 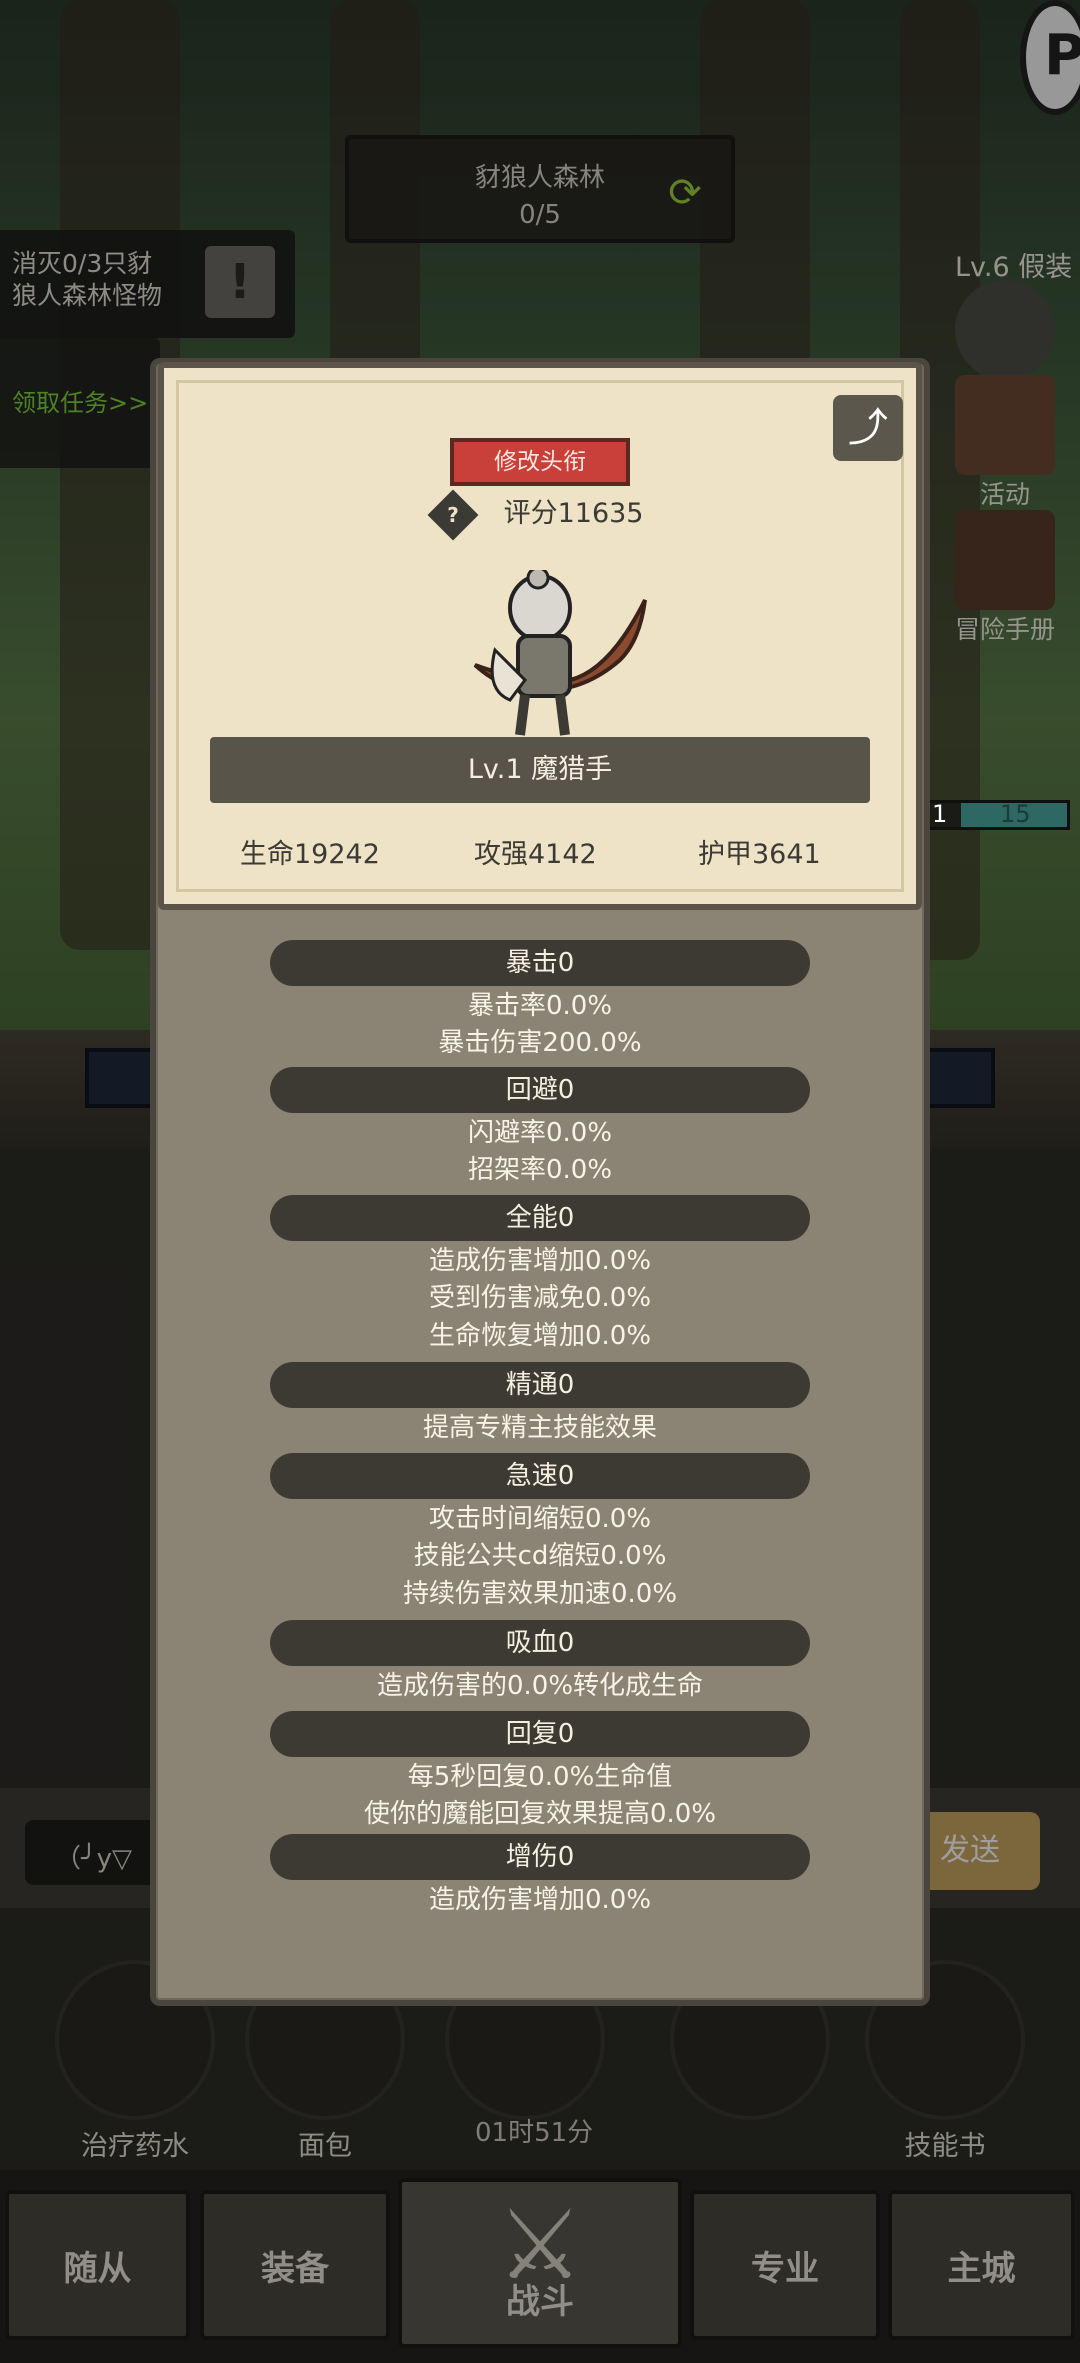 What do you see at coordinates (1015, 814) in the screenshot?
I see `ally-bar-right: 15` at bounding box center [1015, 814].